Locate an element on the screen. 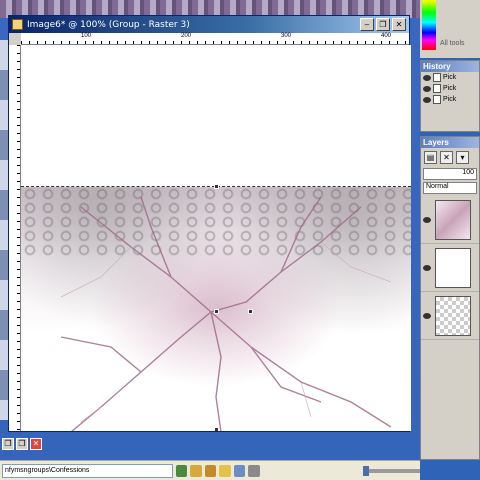  ruler-mark: 300 is located at coordinates (286, 36).